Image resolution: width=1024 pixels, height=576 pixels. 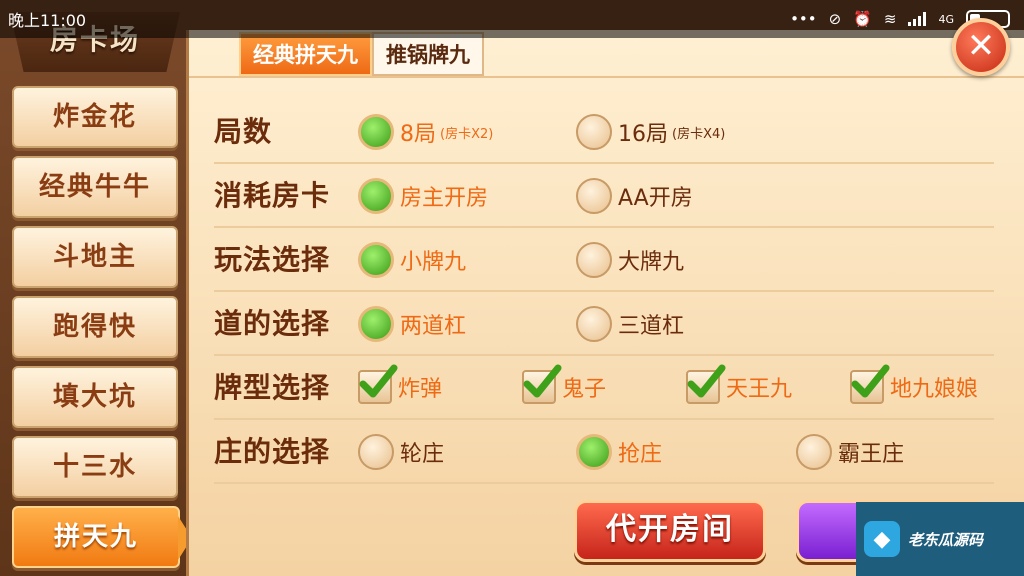 I want to click on row-label: 庄的选择, so click(x=272, y=451).